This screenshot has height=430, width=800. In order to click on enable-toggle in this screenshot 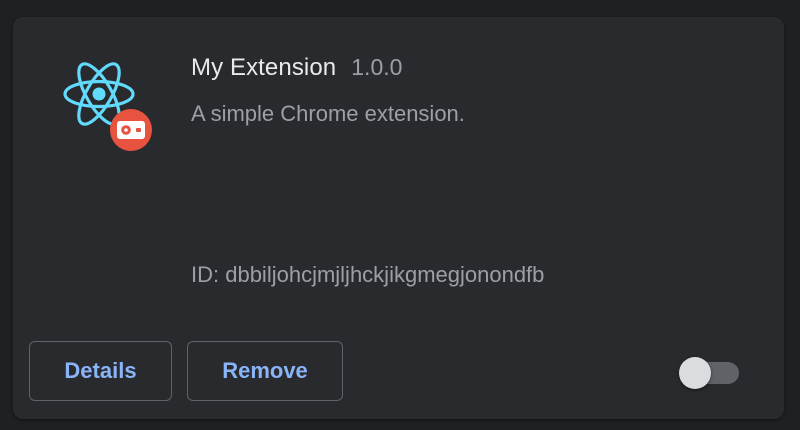, I will do `click(710, 373)`.